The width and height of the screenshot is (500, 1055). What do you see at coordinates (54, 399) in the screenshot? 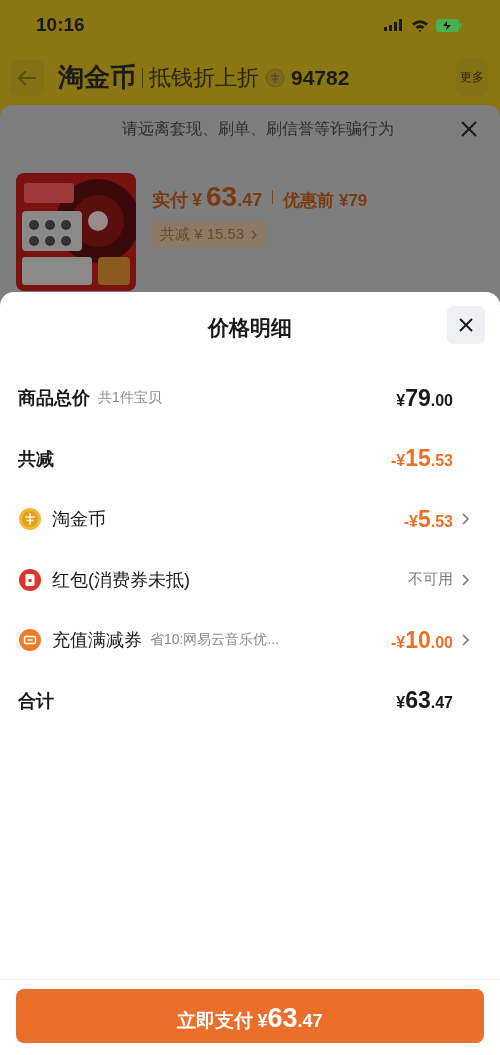
I see `row-label: 商品总价` at bounding box center [54, 399].